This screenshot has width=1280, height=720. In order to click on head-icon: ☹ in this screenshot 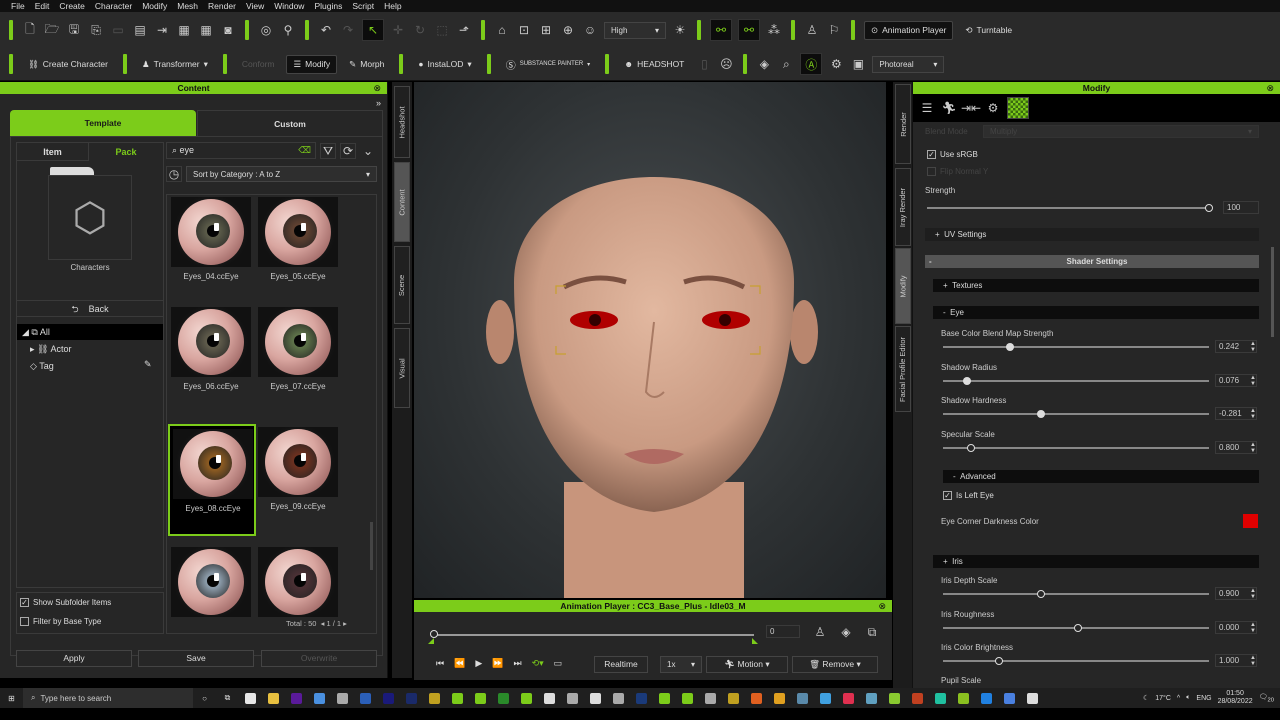, I will do `click(726, 64)`.